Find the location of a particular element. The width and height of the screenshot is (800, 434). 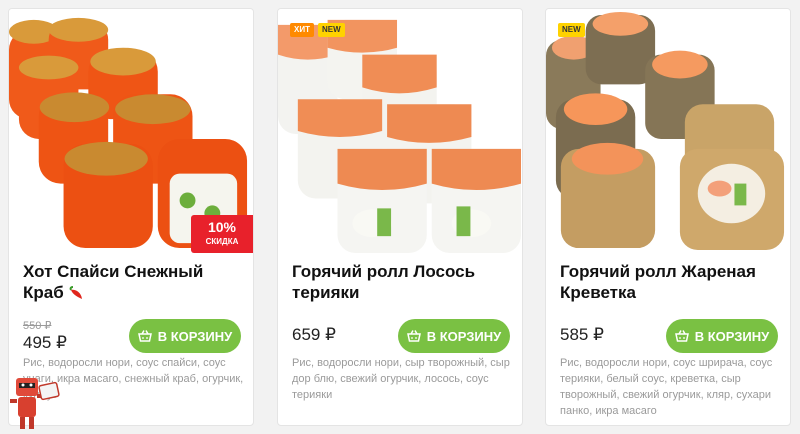

discount-percent: 10% is located at coordinates (222, 227).